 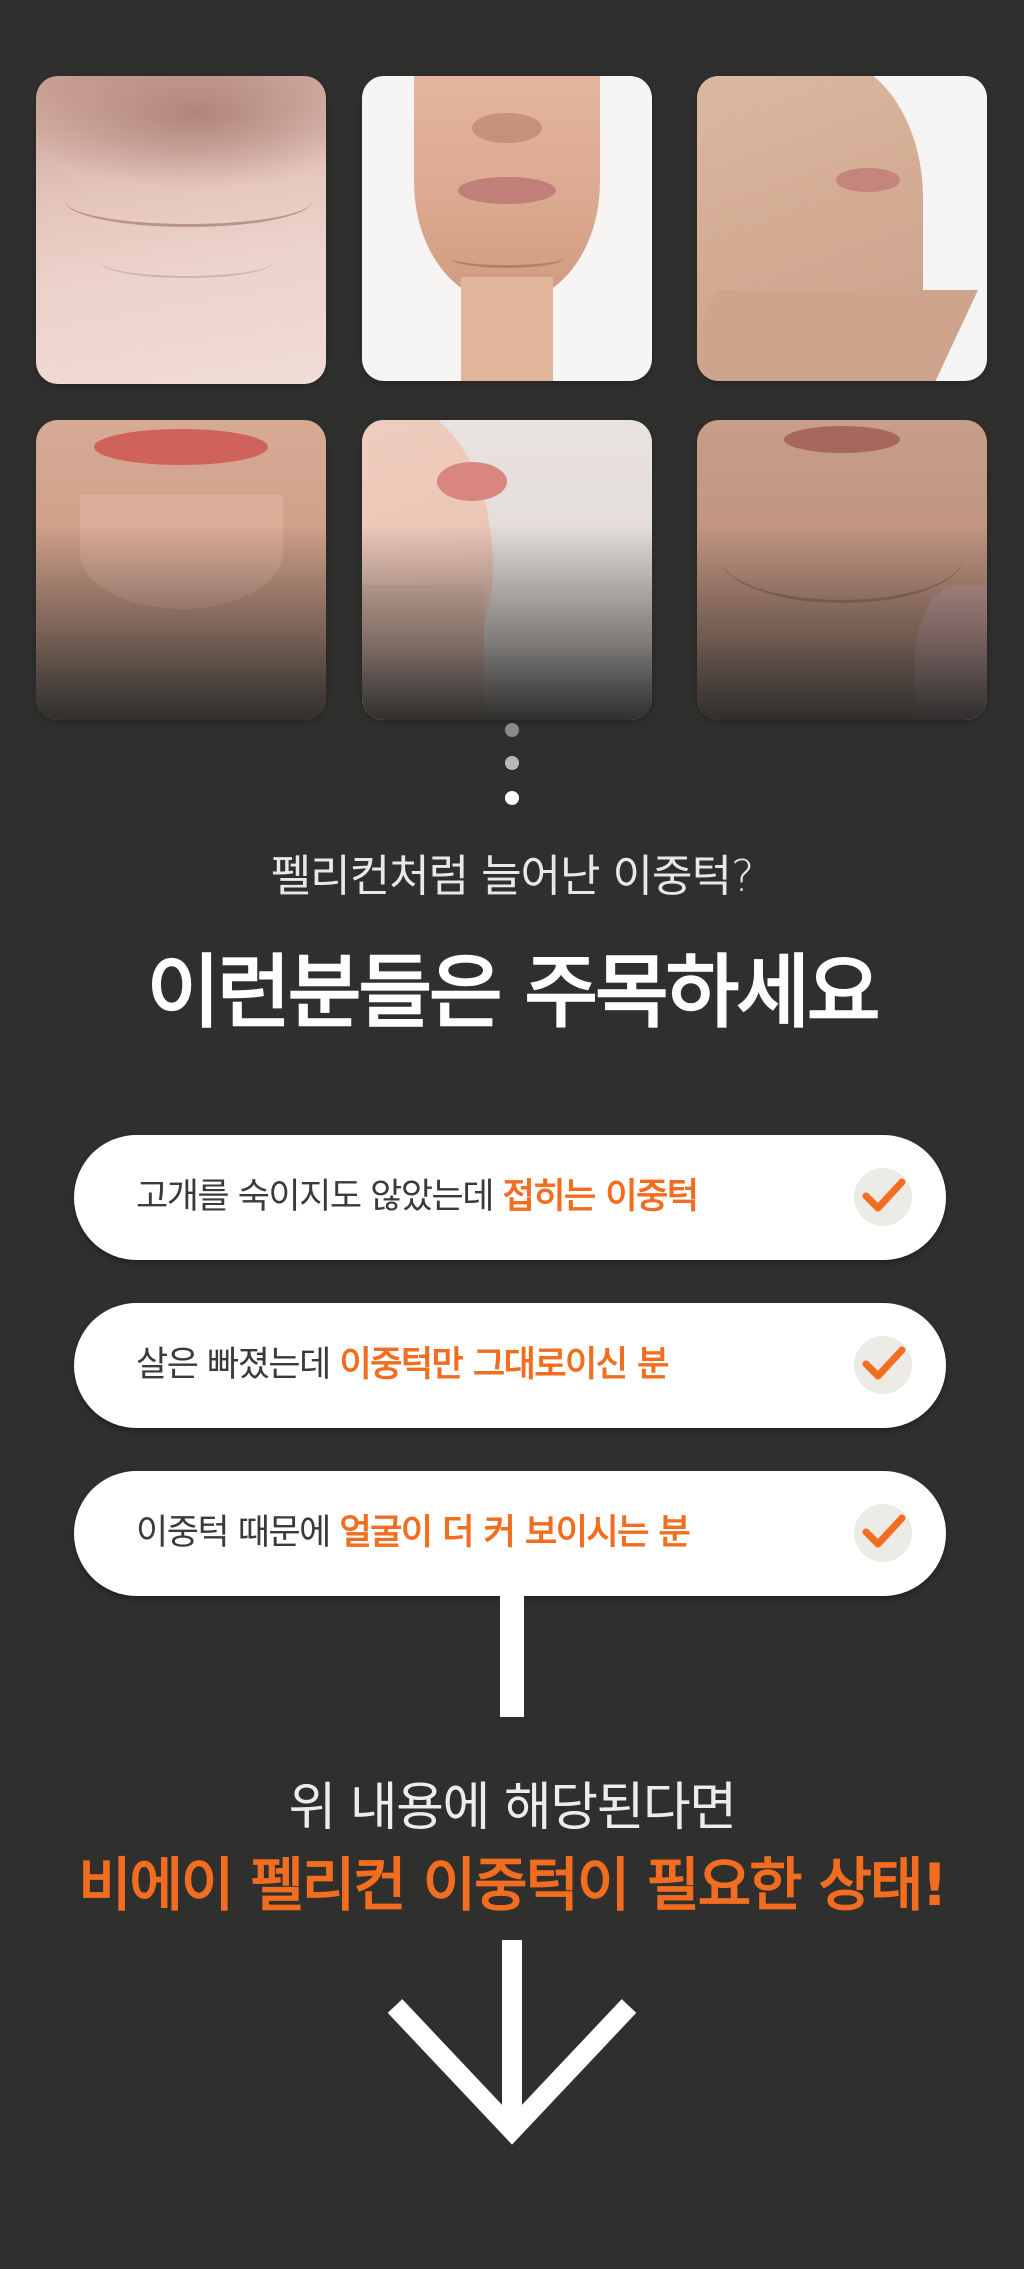 What do you see at coordinates (238, 1533) in the screenshot?
I see `checklist-plain-text: 이중턱 때문에` at bounding box center [238, 1533].